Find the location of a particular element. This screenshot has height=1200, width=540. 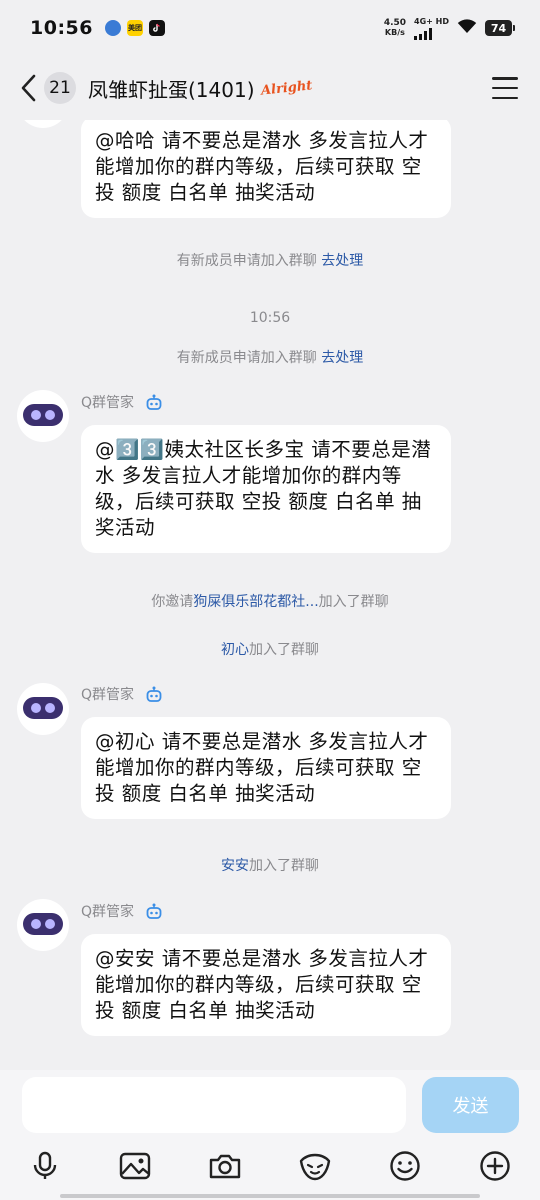

network-type: 4G+ HD is located at coordinates (431, 21).